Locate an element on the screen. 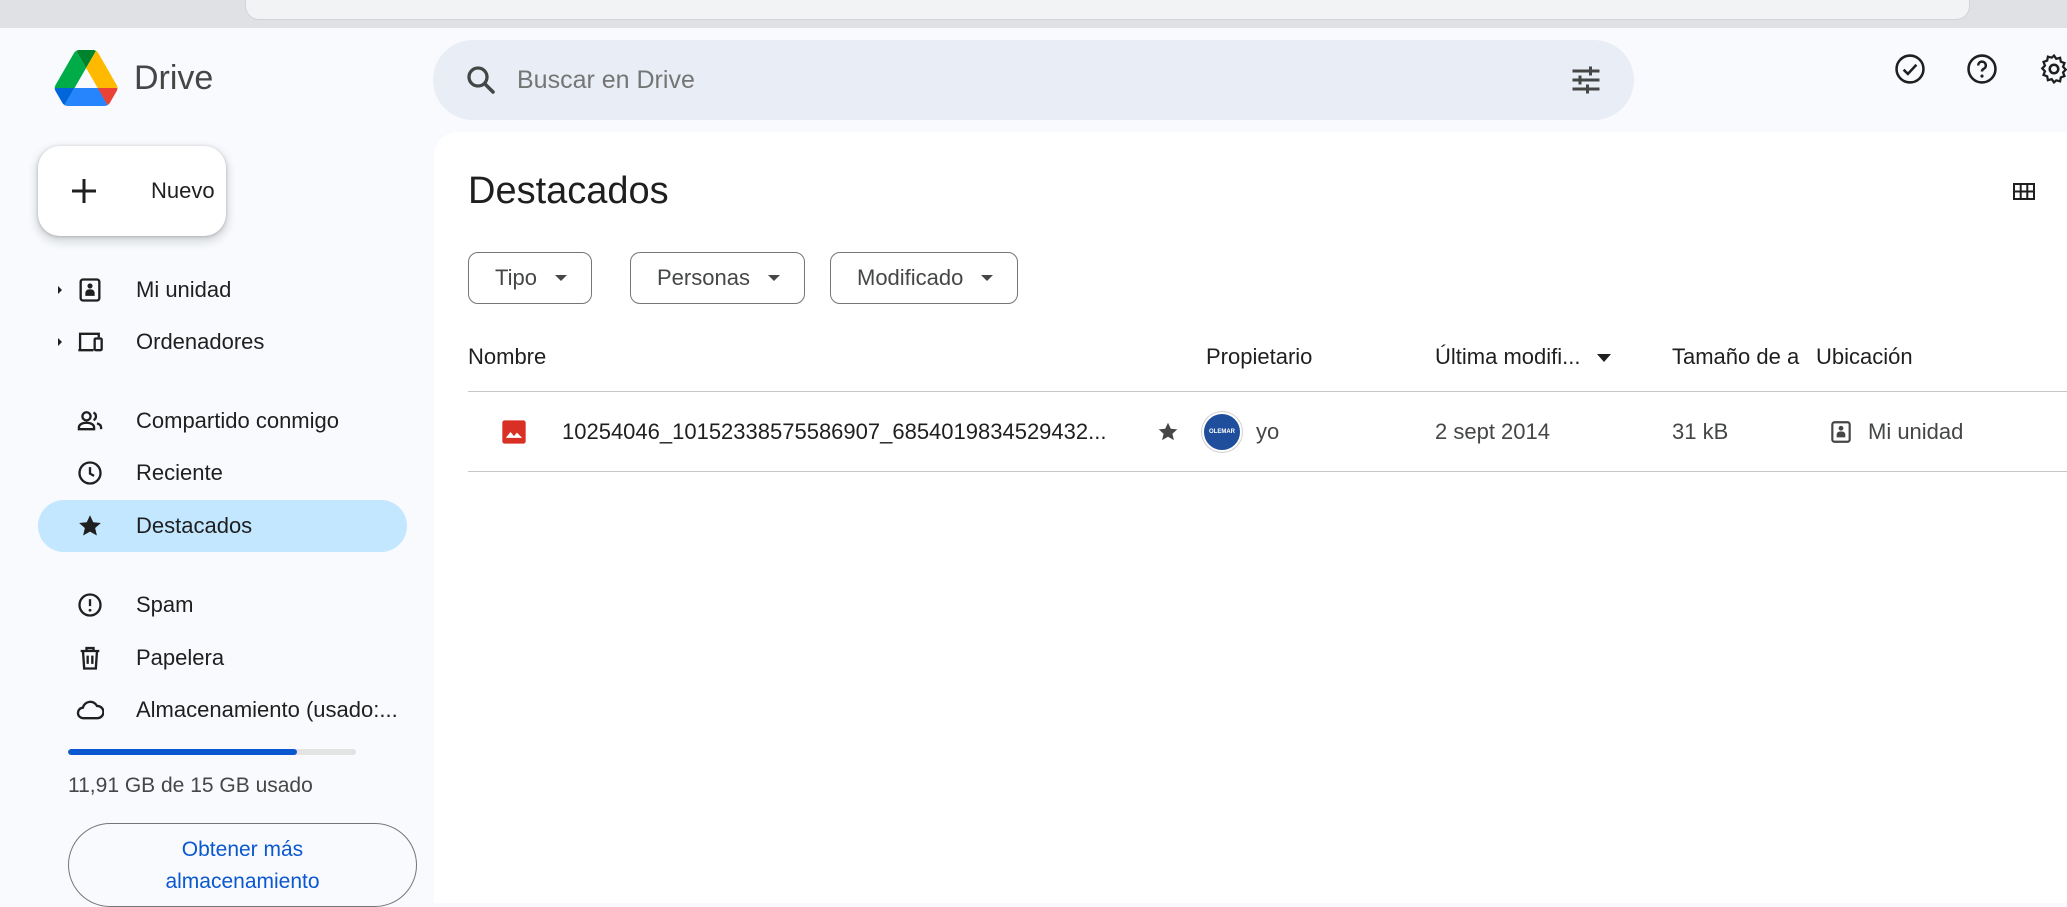 The width and height of the screenshot is (2067, 907). file-owner: yo is located at coordinates (1268, 431).